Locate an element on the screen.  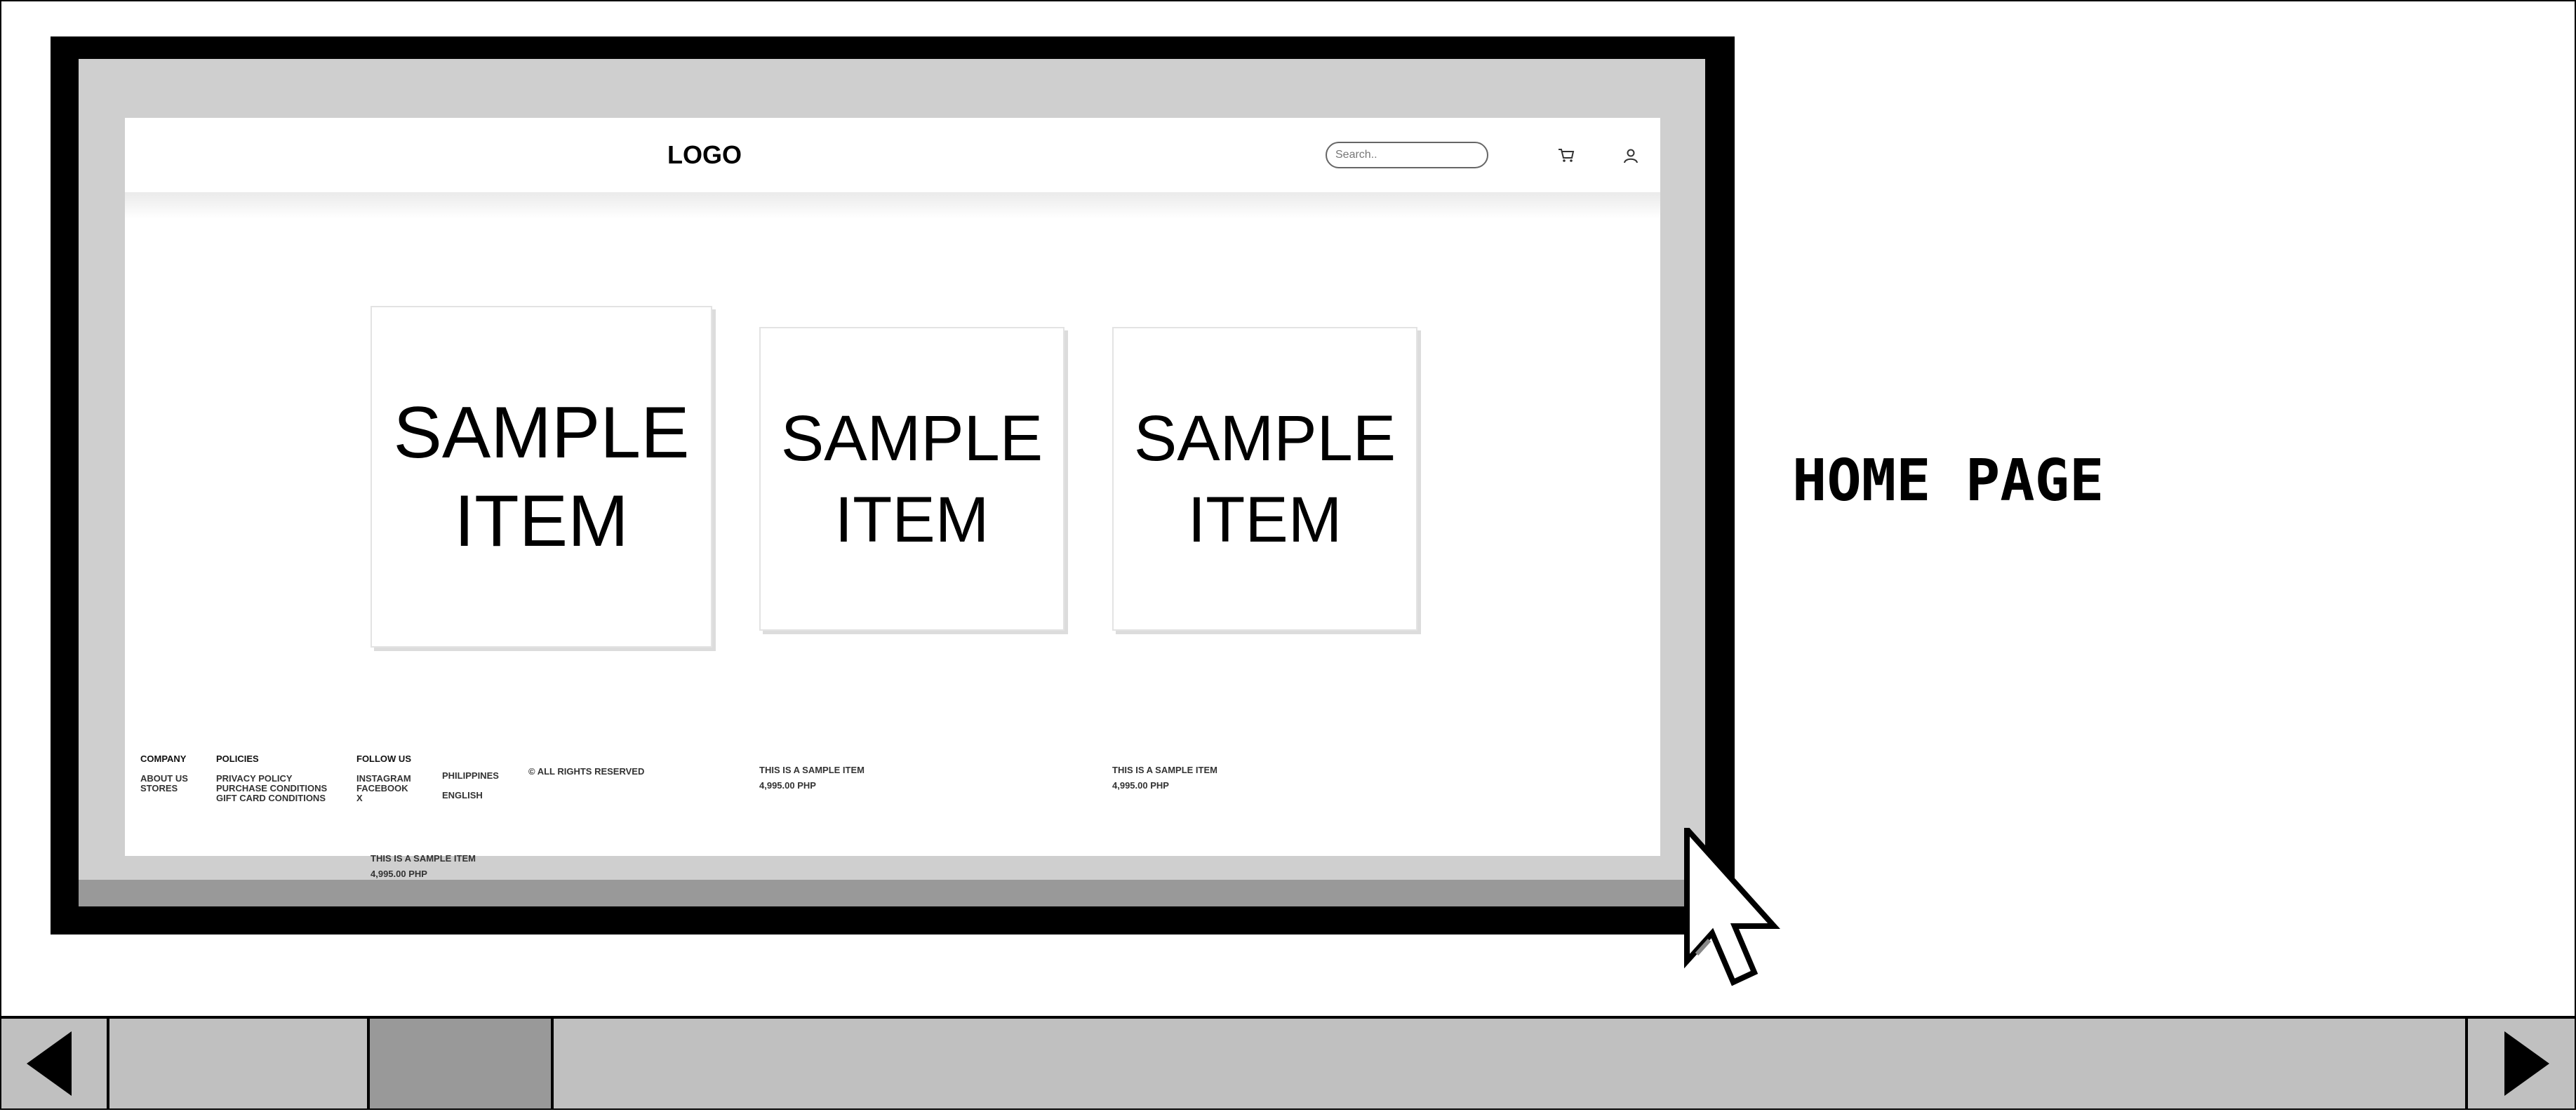
site-logo: LOGO is located at coordinates (737, 155).